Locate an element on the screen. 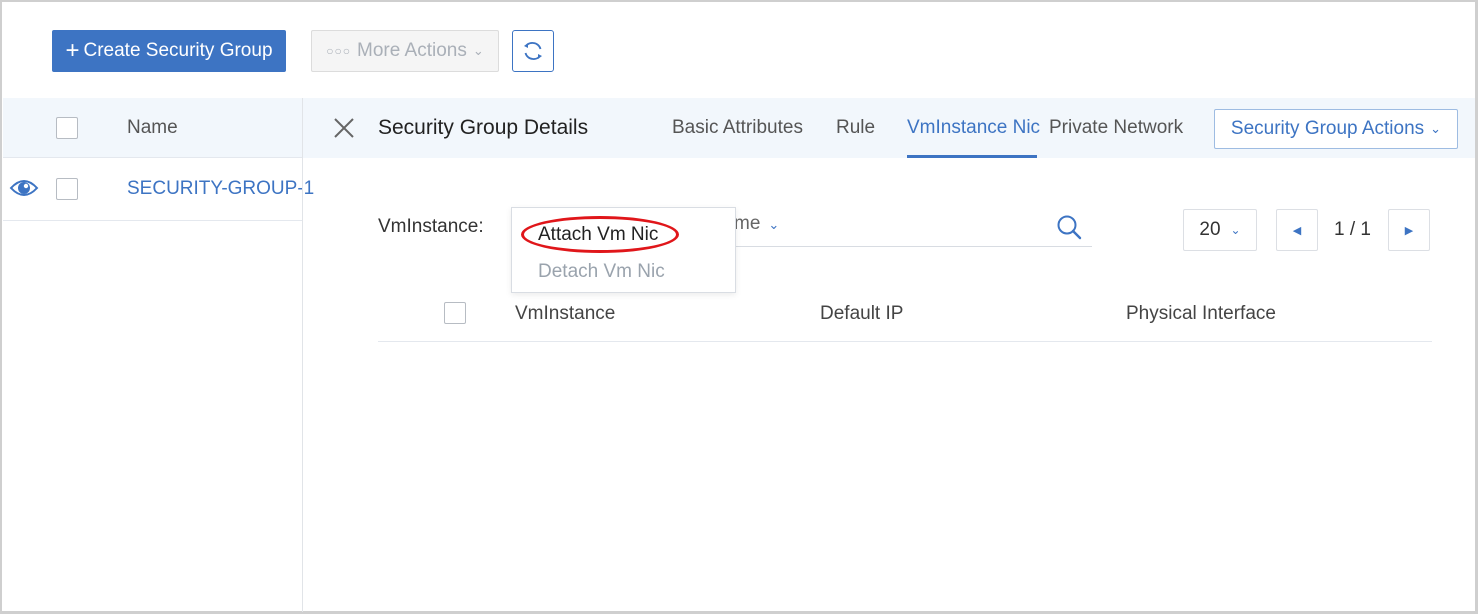  table-header-divider is located at coordinates (905, 341).